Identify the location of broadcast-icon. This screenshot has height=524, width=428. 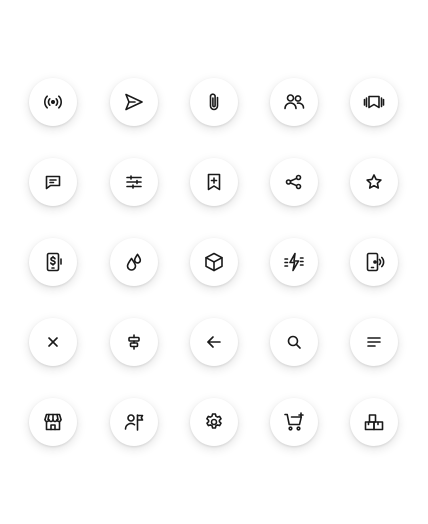
(53, 102).